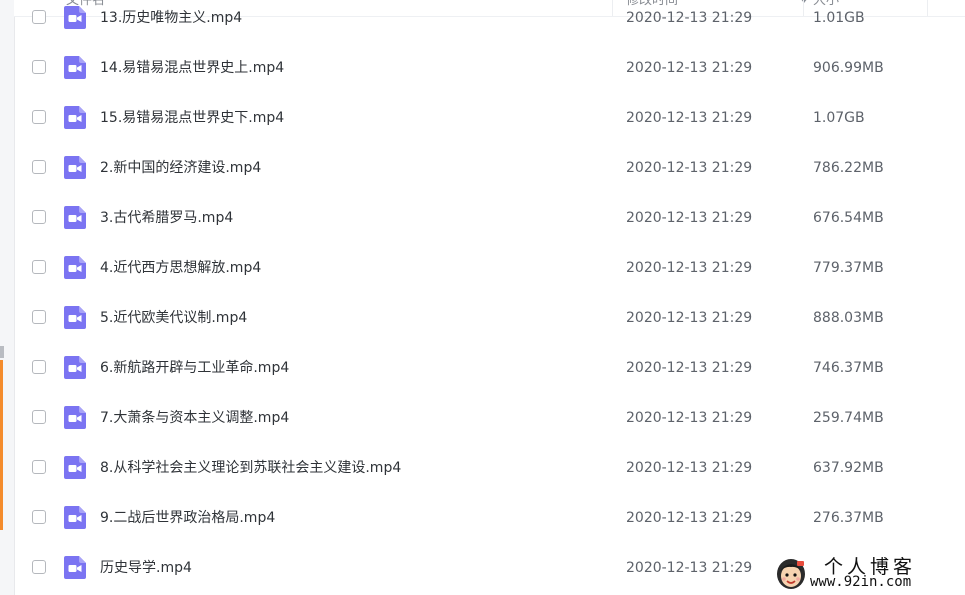 This screenshot has width=965, height=595. What do you see at coordinates (180, 168) in the screenshot?
I see `file-name: 2.新中国的经济建设.mp4` at bounding box center [180, 168].